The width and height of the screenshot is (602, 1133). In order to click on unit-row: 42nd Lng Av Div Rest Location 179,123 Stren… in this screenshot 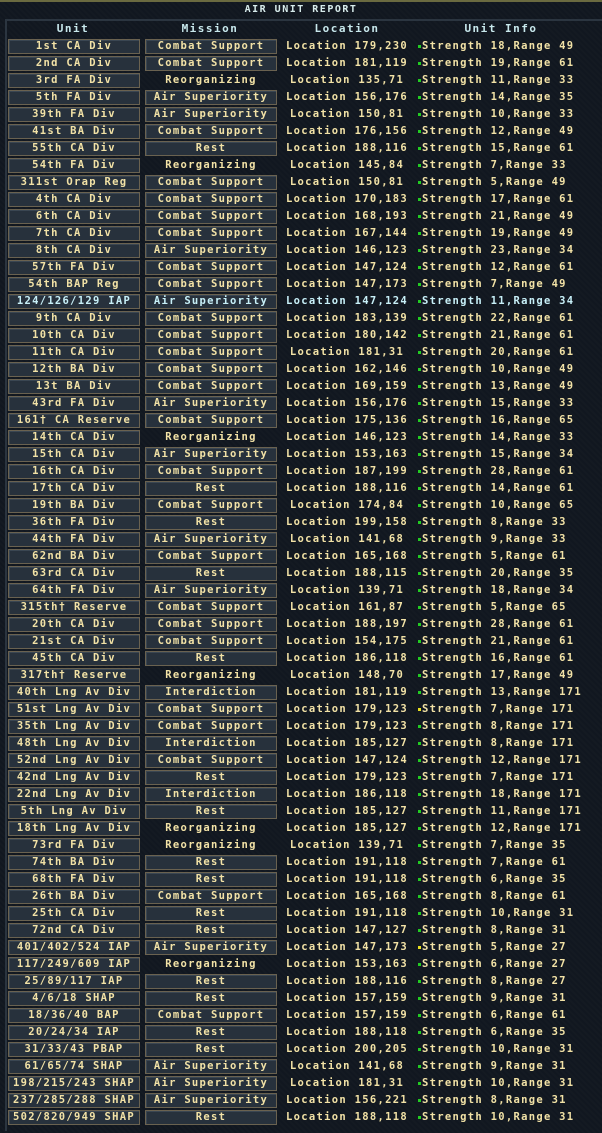, I will do `click(305, 777)`.